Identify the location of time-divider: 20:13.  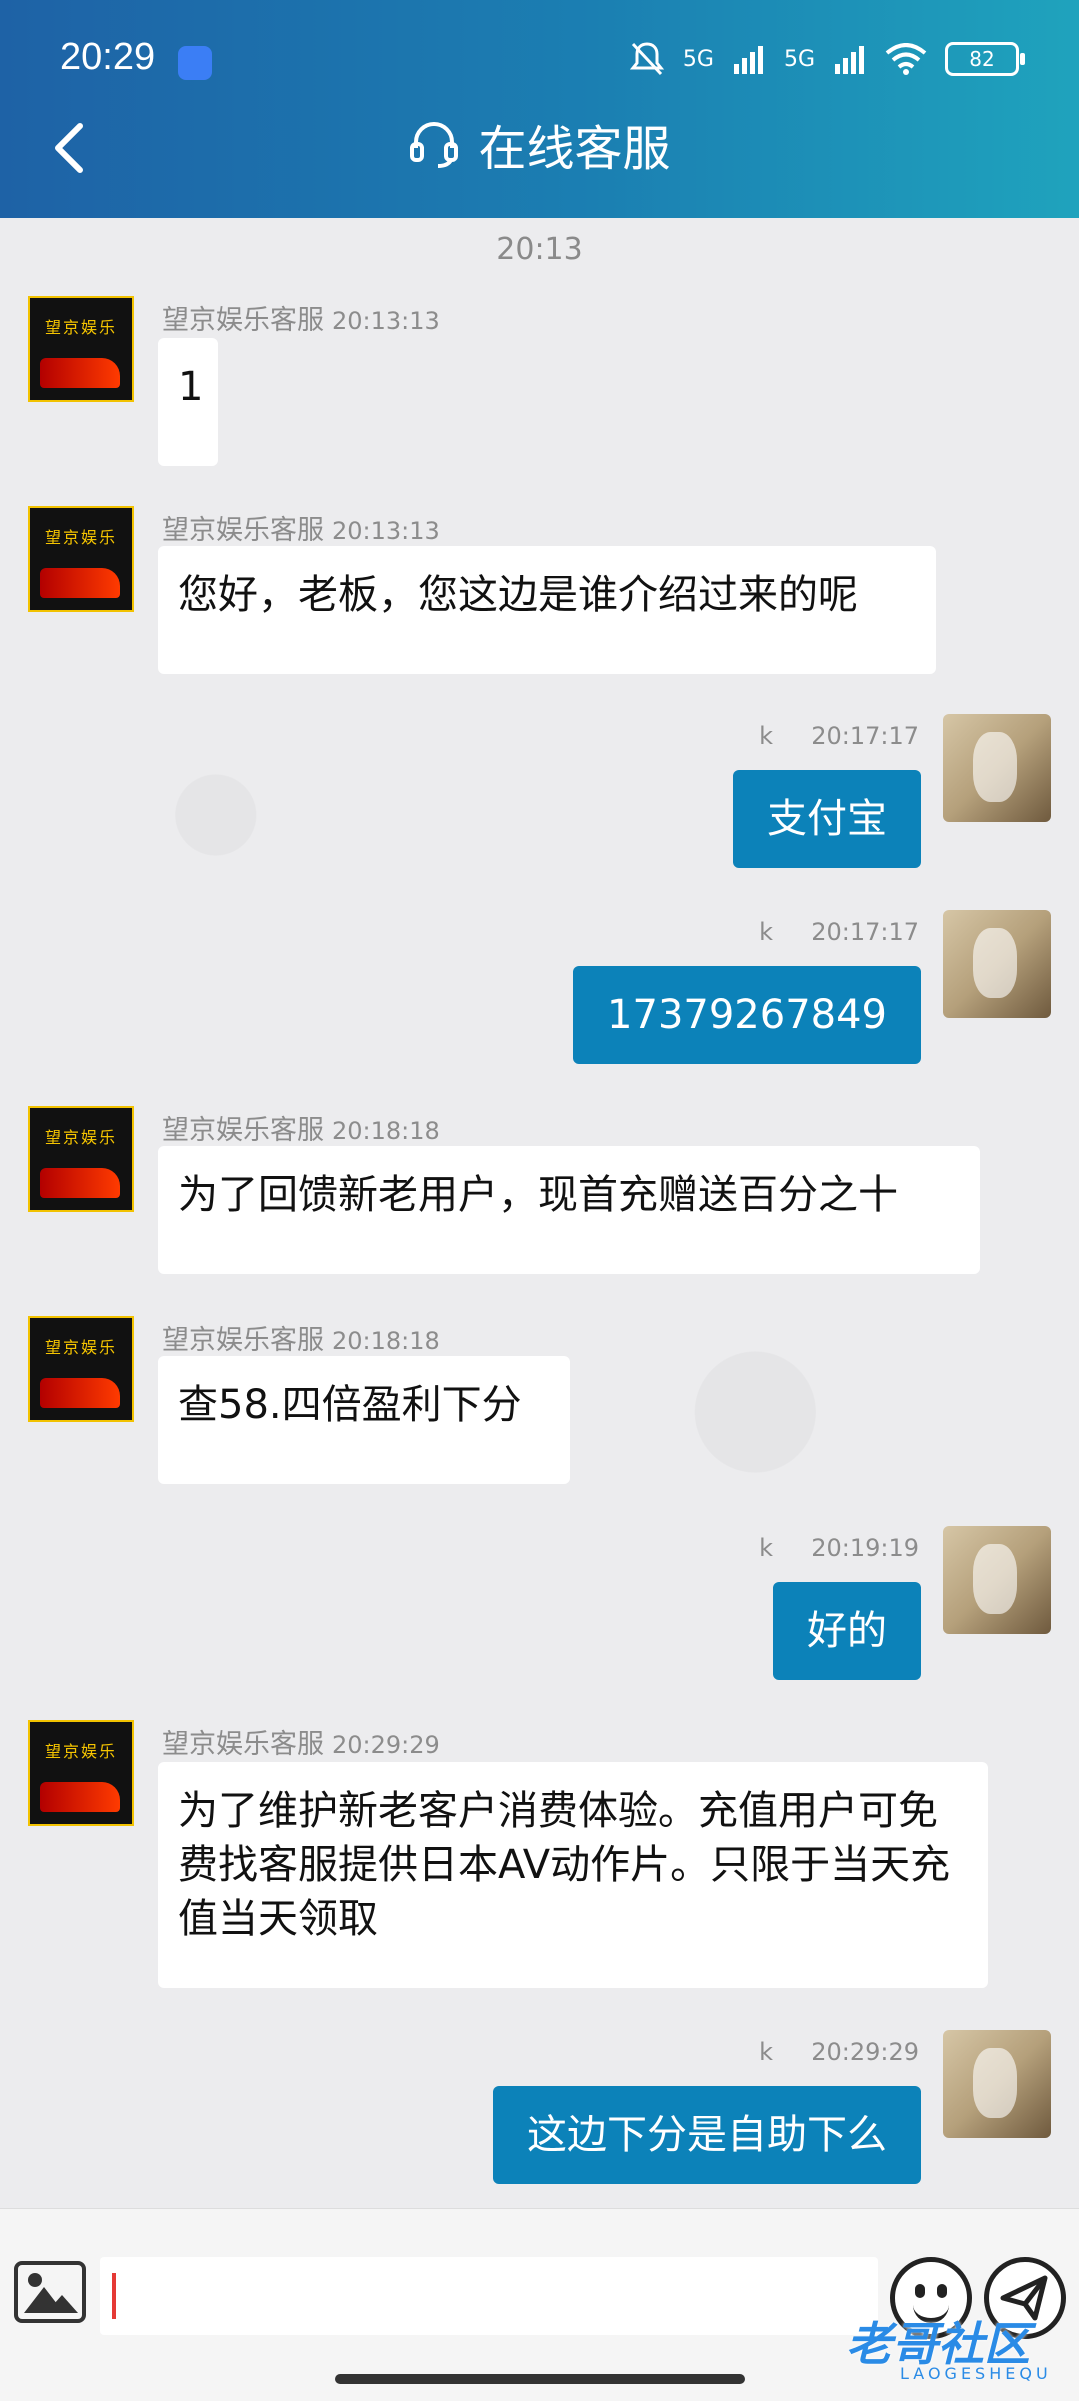
(539, 249).